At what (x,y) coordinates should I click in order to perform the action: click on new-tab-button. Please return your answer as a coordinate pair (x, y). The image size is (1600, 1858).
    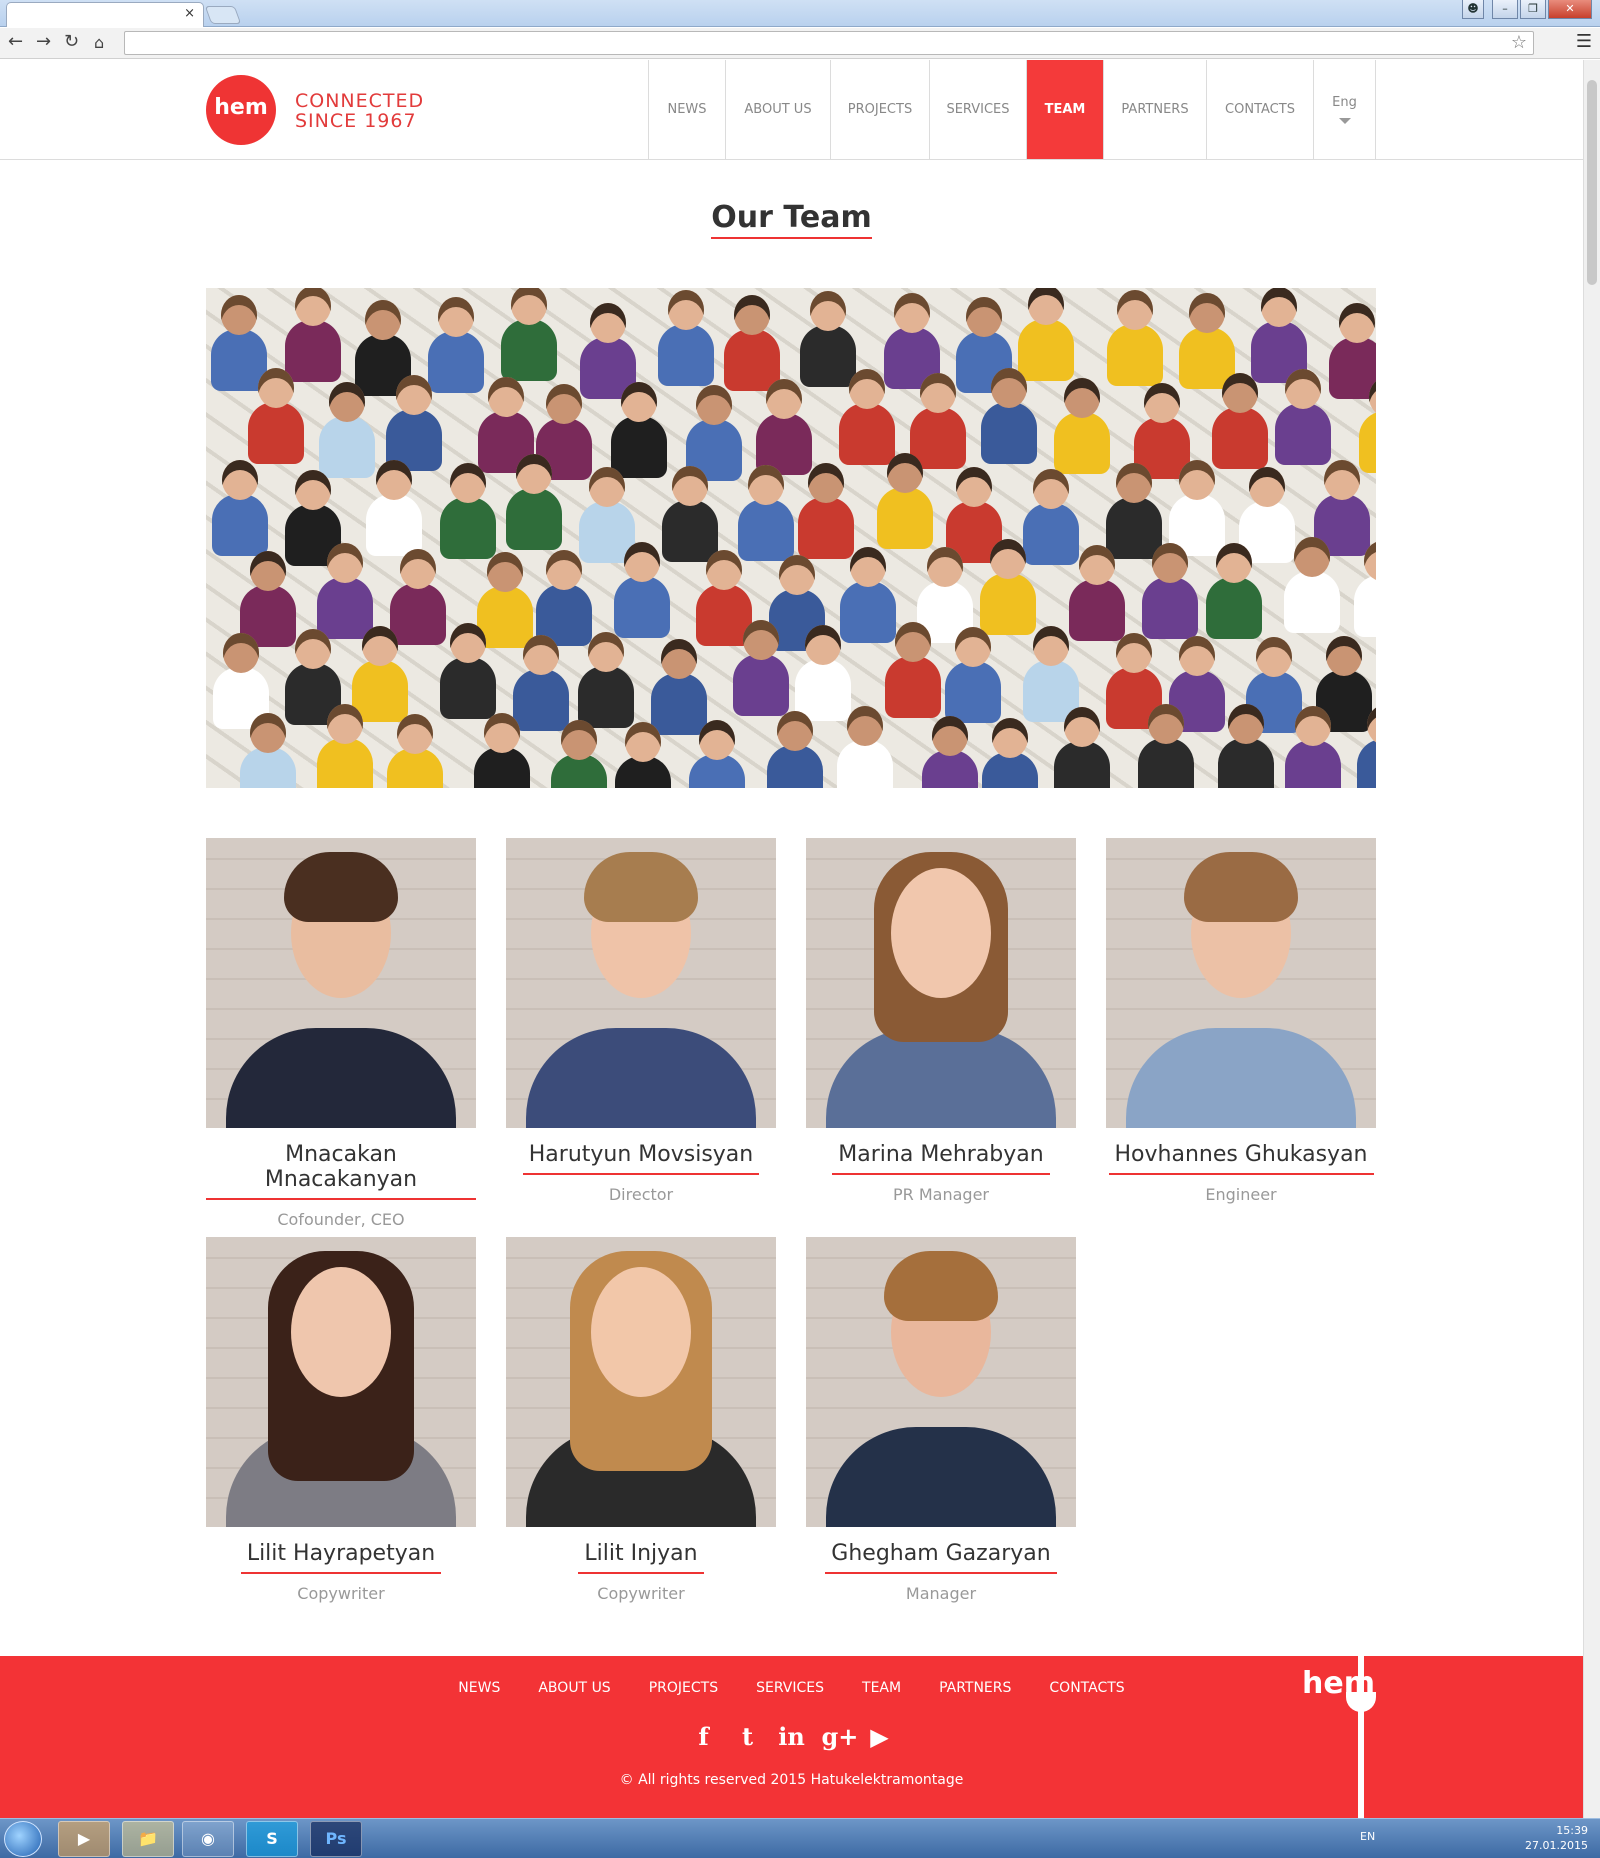
    Looking at the image, I should click on (223, 15).